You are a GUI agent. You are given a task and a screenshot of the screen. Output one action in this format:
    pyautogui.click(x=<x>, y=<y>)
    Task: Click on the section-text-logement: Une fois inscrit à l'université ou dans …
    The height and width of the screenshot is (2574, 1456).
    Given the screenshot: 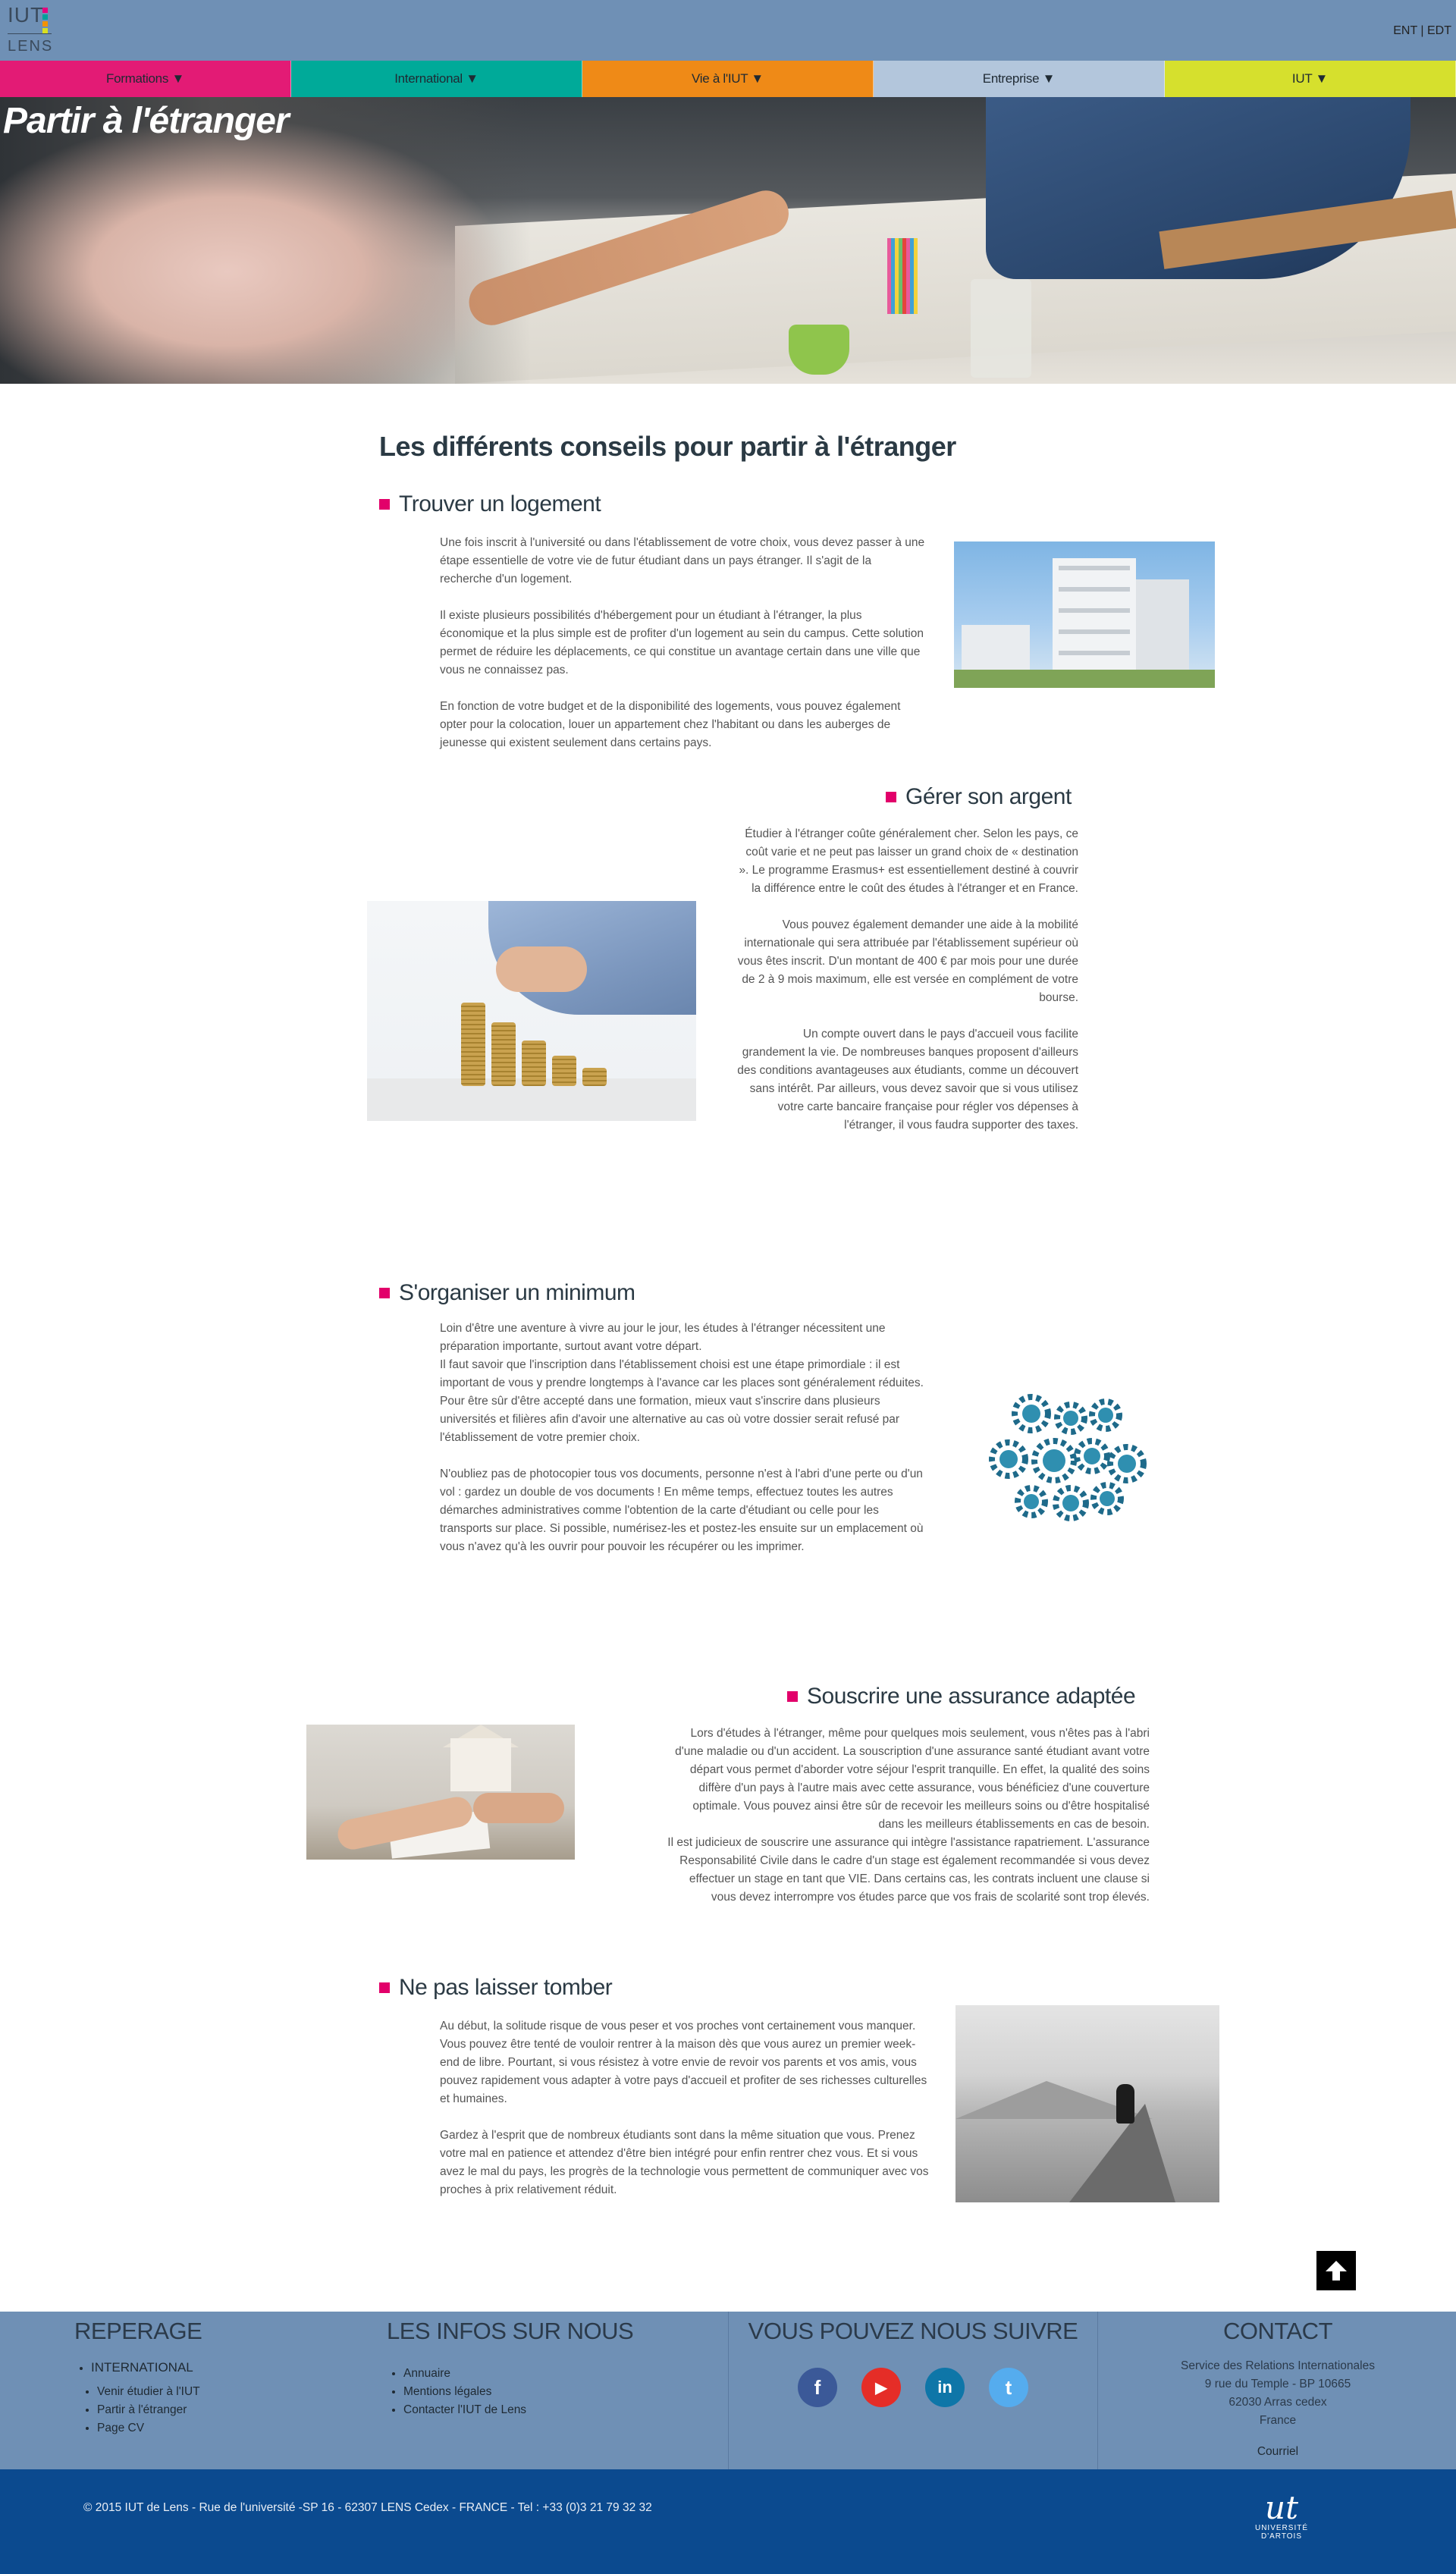 What is the action you would take?
    pyautogui.click(x=682, y=643)
    